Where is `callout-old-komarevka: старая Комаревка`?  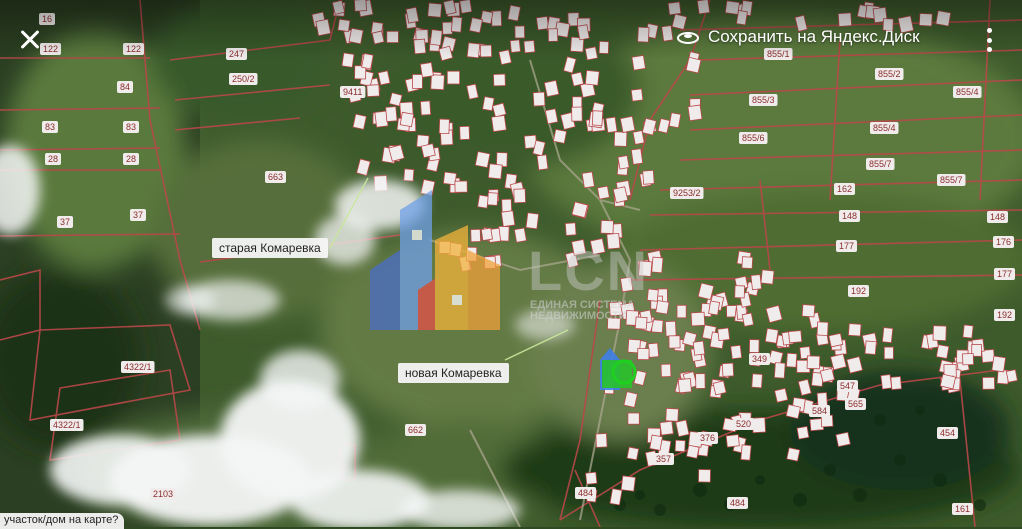
callout-old-komarevka: старая Комаревка is located at coordinates (270, 248).